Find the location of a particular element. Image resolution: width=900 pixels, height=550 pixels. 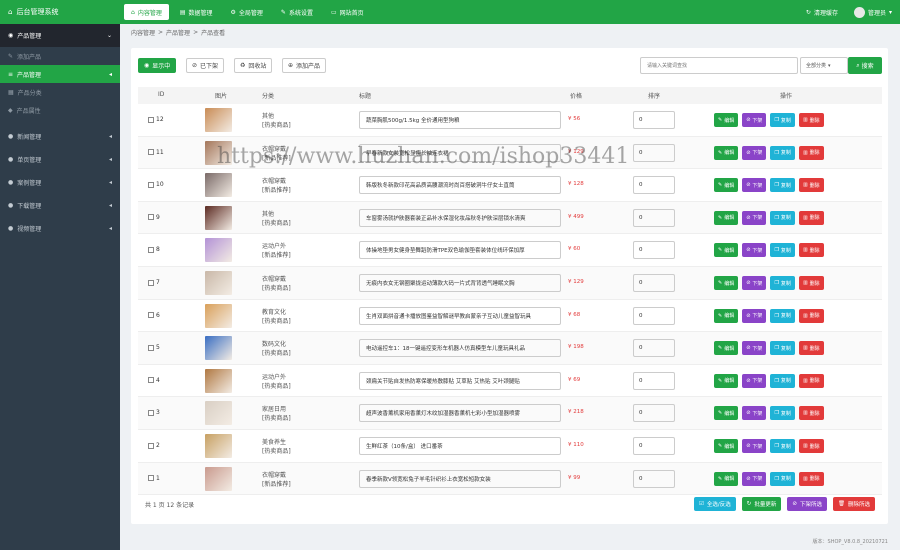

topnav-global: ⚙ 全局管理 is located at coordinates (247, 12).